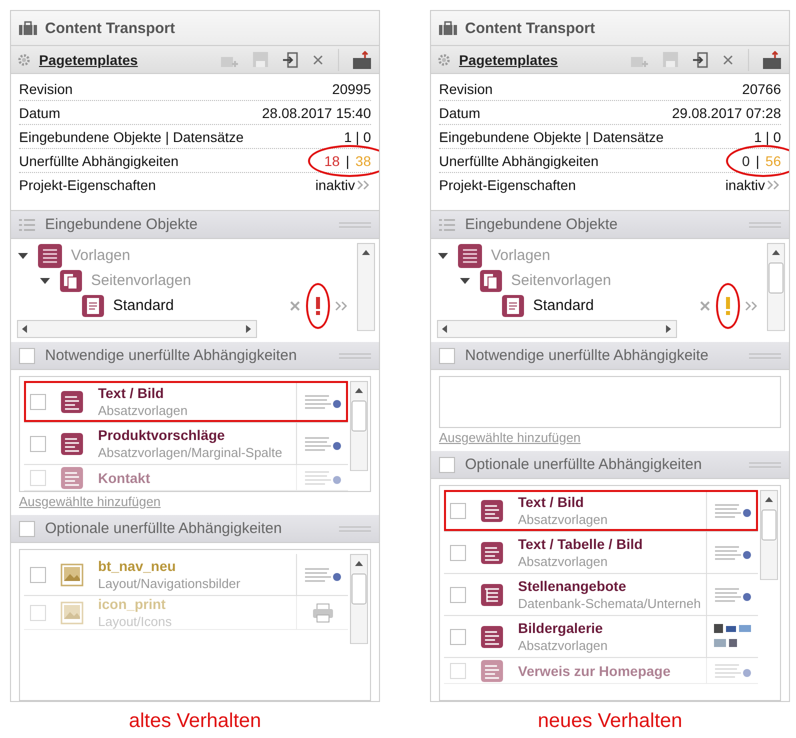 This screenshot has height=738, width=796. I want to click on list-row: Bildergalerie Absatzvorlagen, so click(601, 637).